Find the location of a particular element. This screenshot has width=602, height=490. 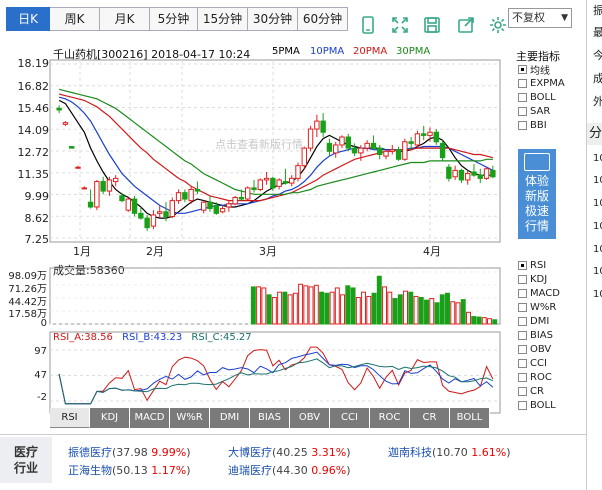

opt-macd: MACD is located at coordinates (539, 293).